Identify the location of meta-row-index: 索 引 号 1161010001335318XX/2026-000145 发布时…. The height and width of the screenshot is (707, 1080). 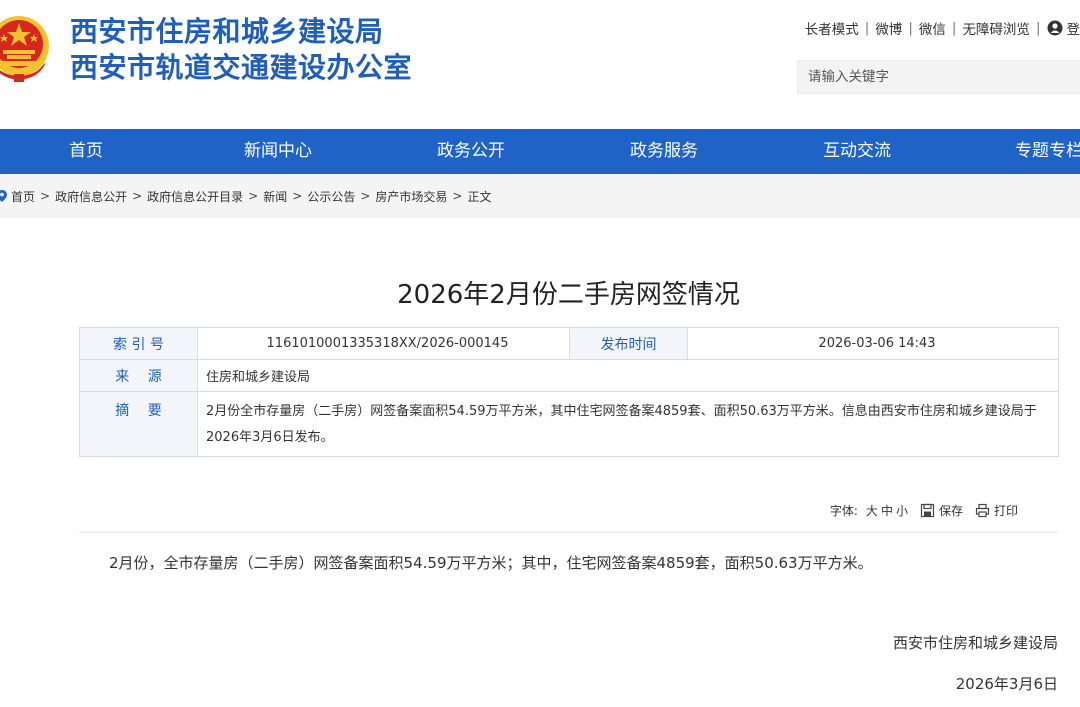
(569, 343).